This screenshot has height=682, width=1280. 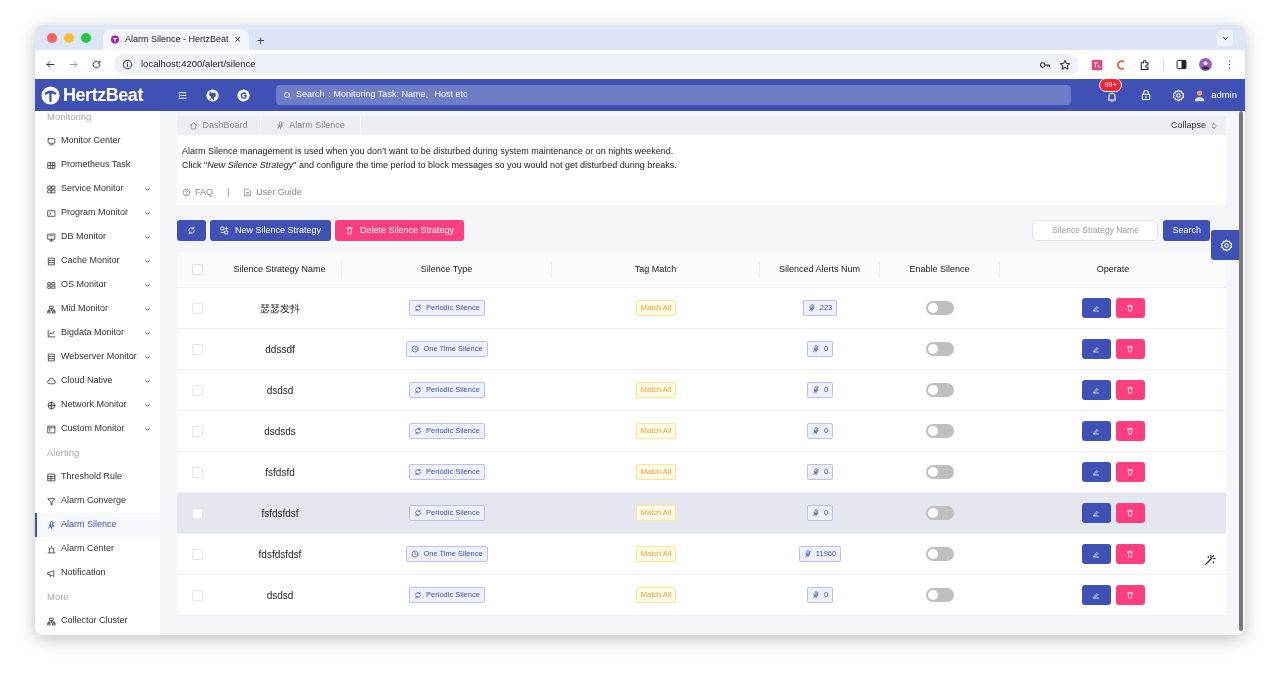 What do you see at coordinates (197, 269) in the screenshot?
I see `select-all-checkbox` at bounding box center [197, 269].